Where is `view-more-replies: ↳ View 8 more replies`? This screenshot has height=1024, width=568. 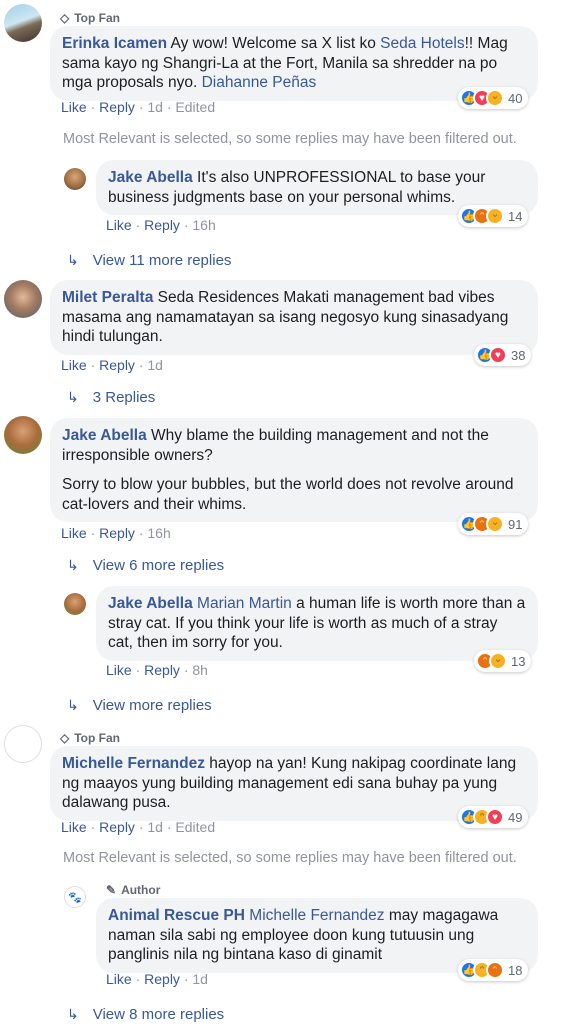
view-more-replies: ↳ View 8 more replies is located at coordinates (145, 1014).